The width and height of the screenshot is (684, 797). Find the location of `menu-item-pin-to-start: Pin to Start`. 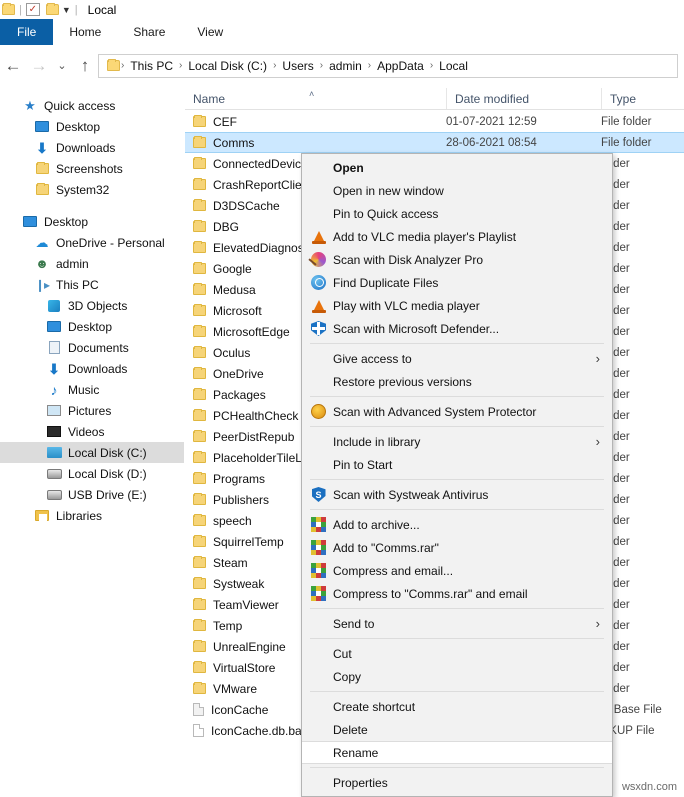

menu-item-pin-to-start: Pin to Start is located at coordinates (457, 464).